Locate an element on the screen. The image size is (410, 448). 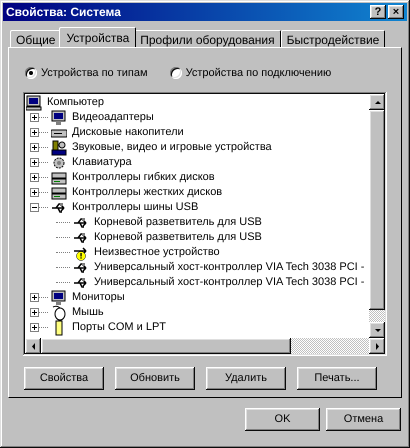
scroll-right-button is located at coordinates (377, 346).